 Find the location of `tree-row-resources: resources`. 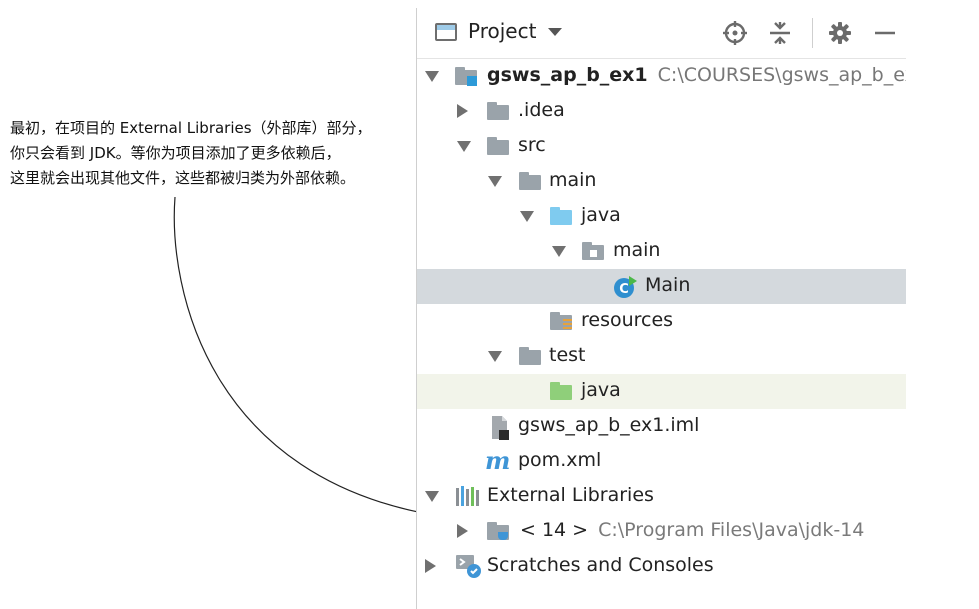

tree-row-resources: resources is located at coordinates (661, 321).